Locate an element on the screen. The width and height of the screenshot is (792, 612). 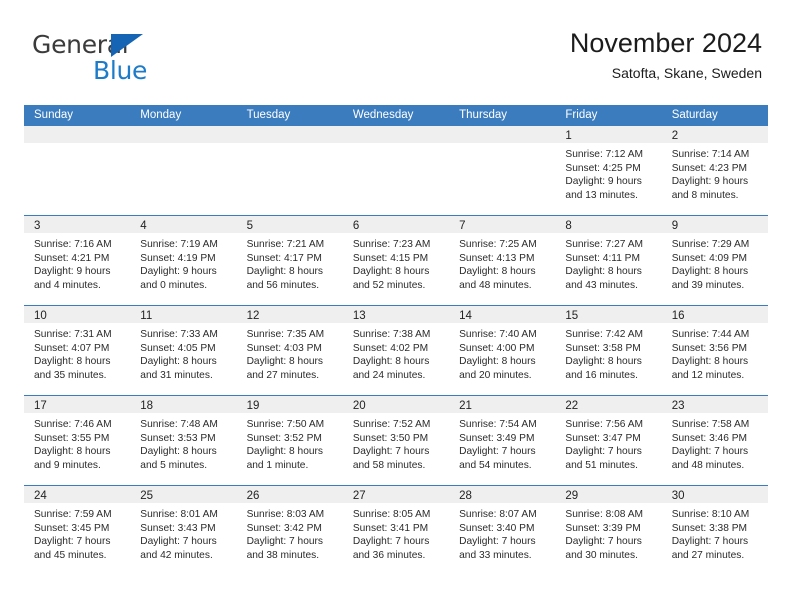
day-sunrise-text: Sunrise: 8:07 AM is located at coordinates (498, 514).